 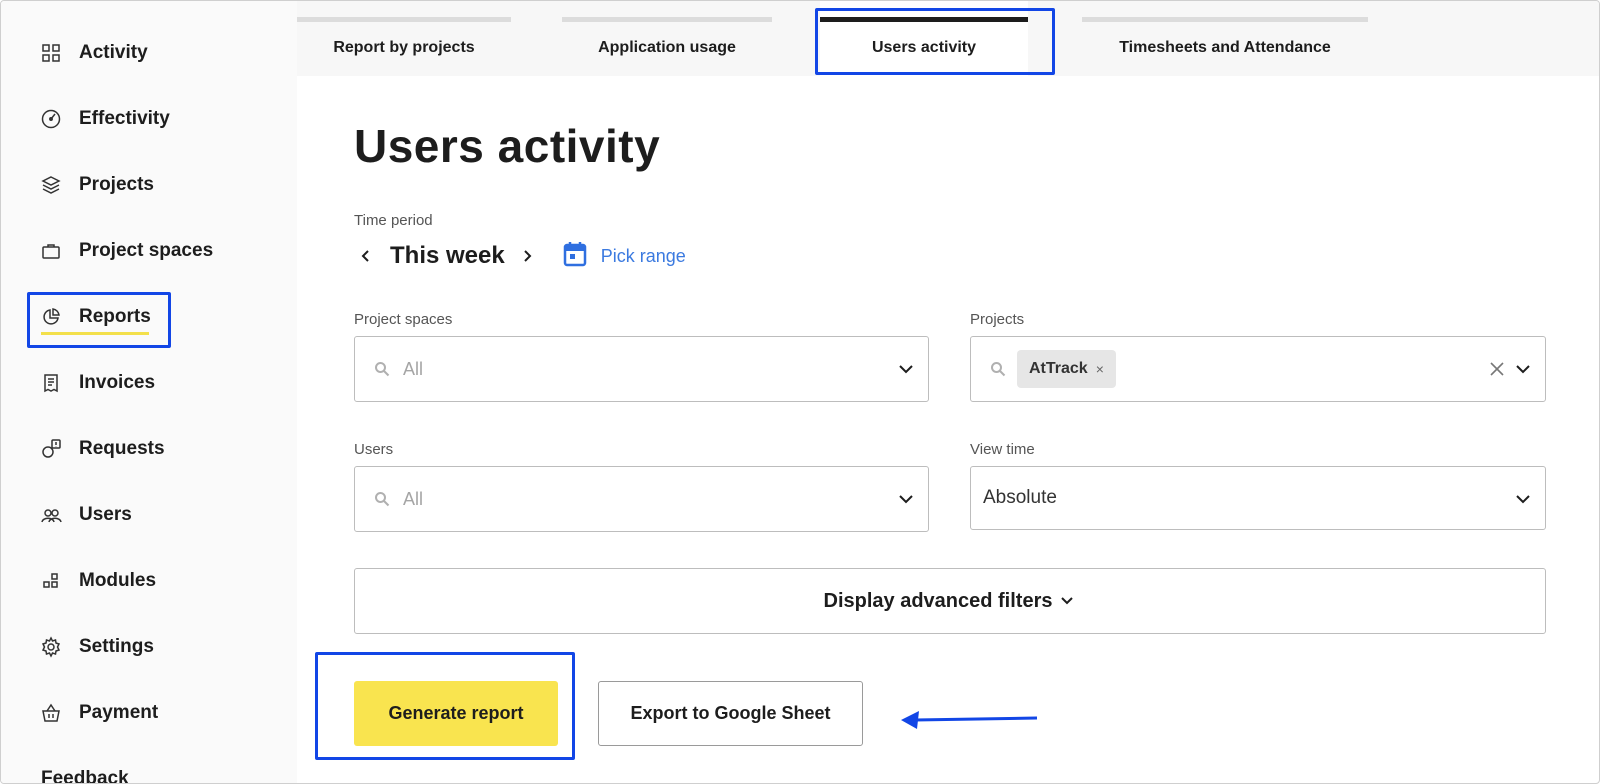 I want to click on tab-application-usage: Application usage, so click(x=667, y=38).